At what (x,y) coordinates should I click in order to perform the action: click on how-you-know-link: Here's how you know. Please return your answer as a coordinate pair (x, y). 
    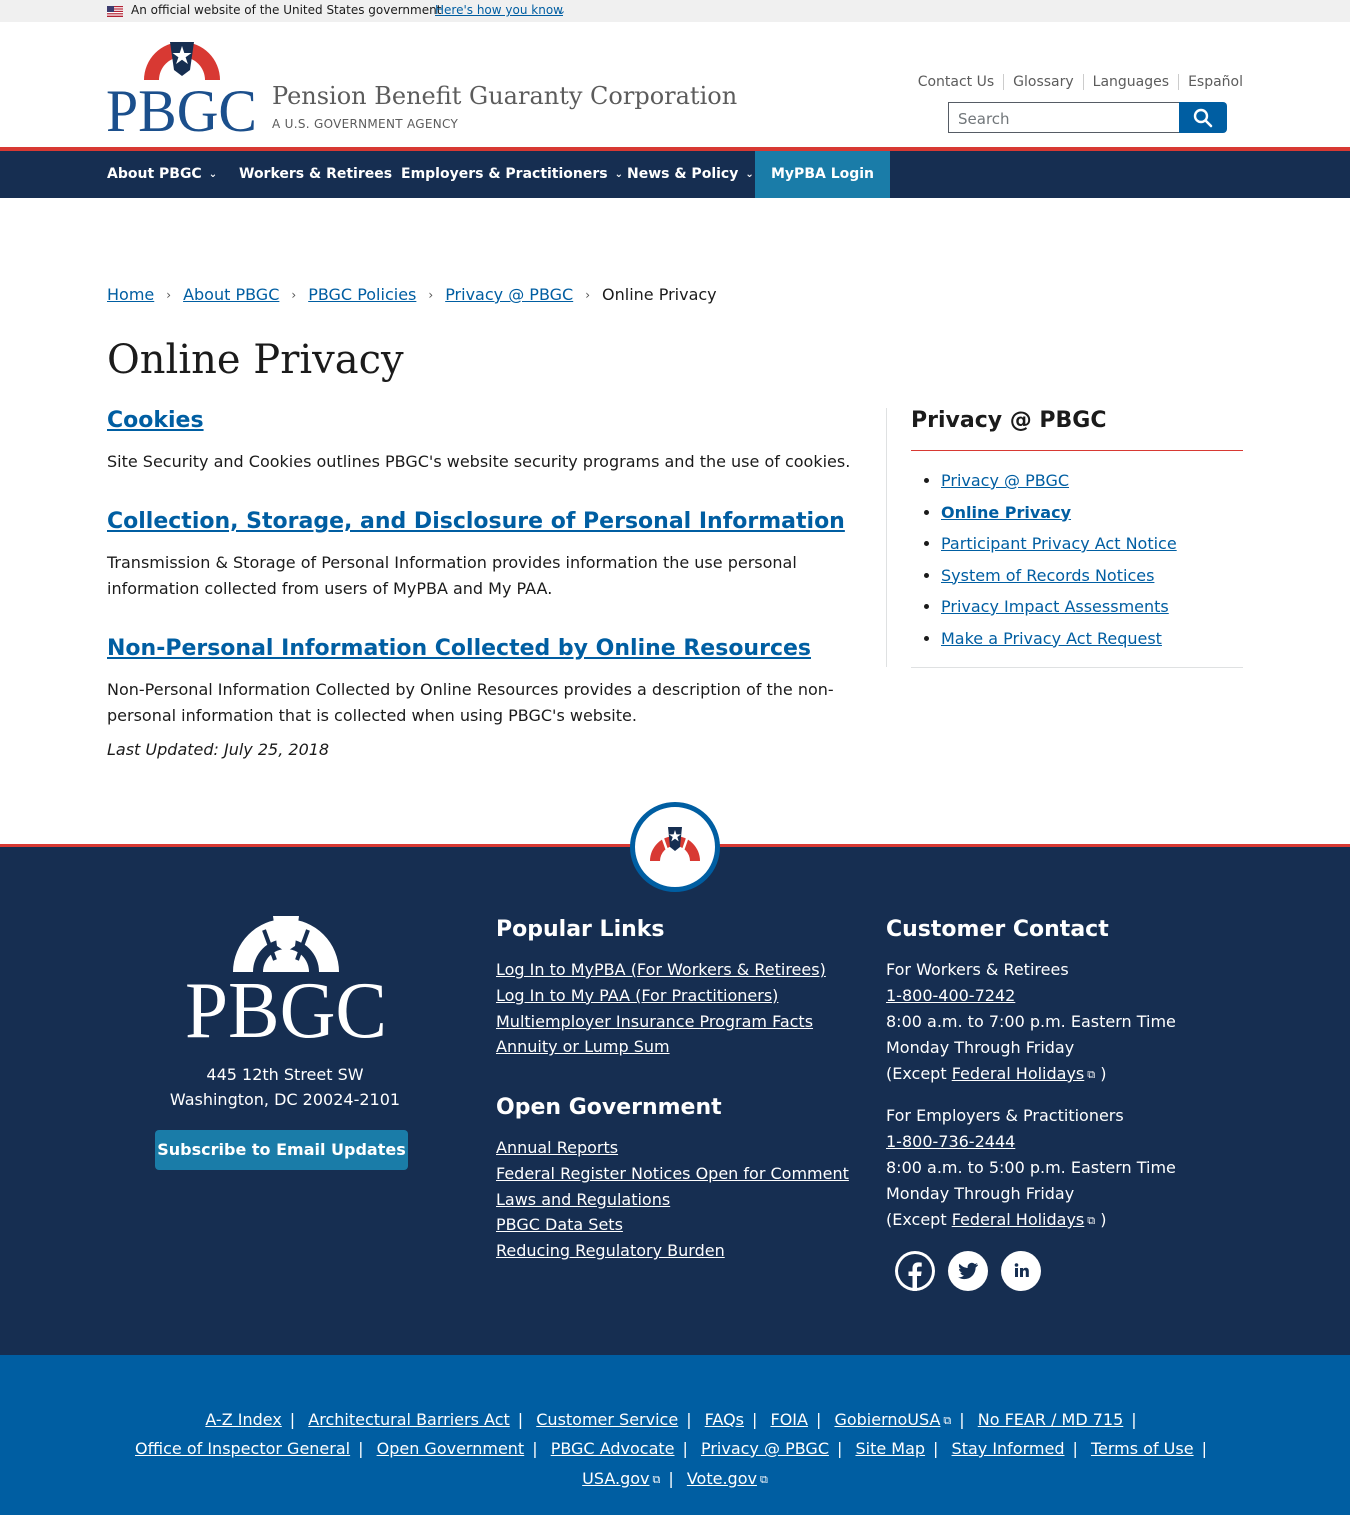
    Looking at the image, I should click on (499, 10).